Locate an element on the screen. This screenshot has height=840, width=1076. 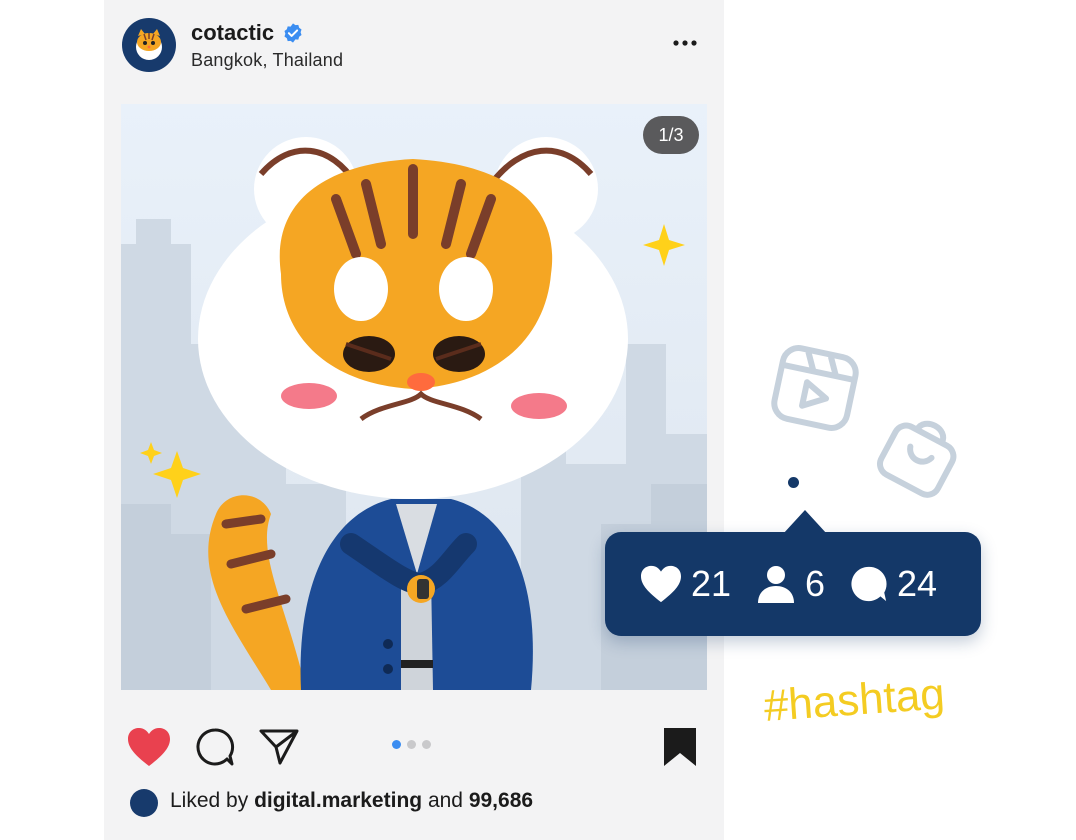
activity-notification-bubble: 21 6 24 is located at coordinates (793, 573).